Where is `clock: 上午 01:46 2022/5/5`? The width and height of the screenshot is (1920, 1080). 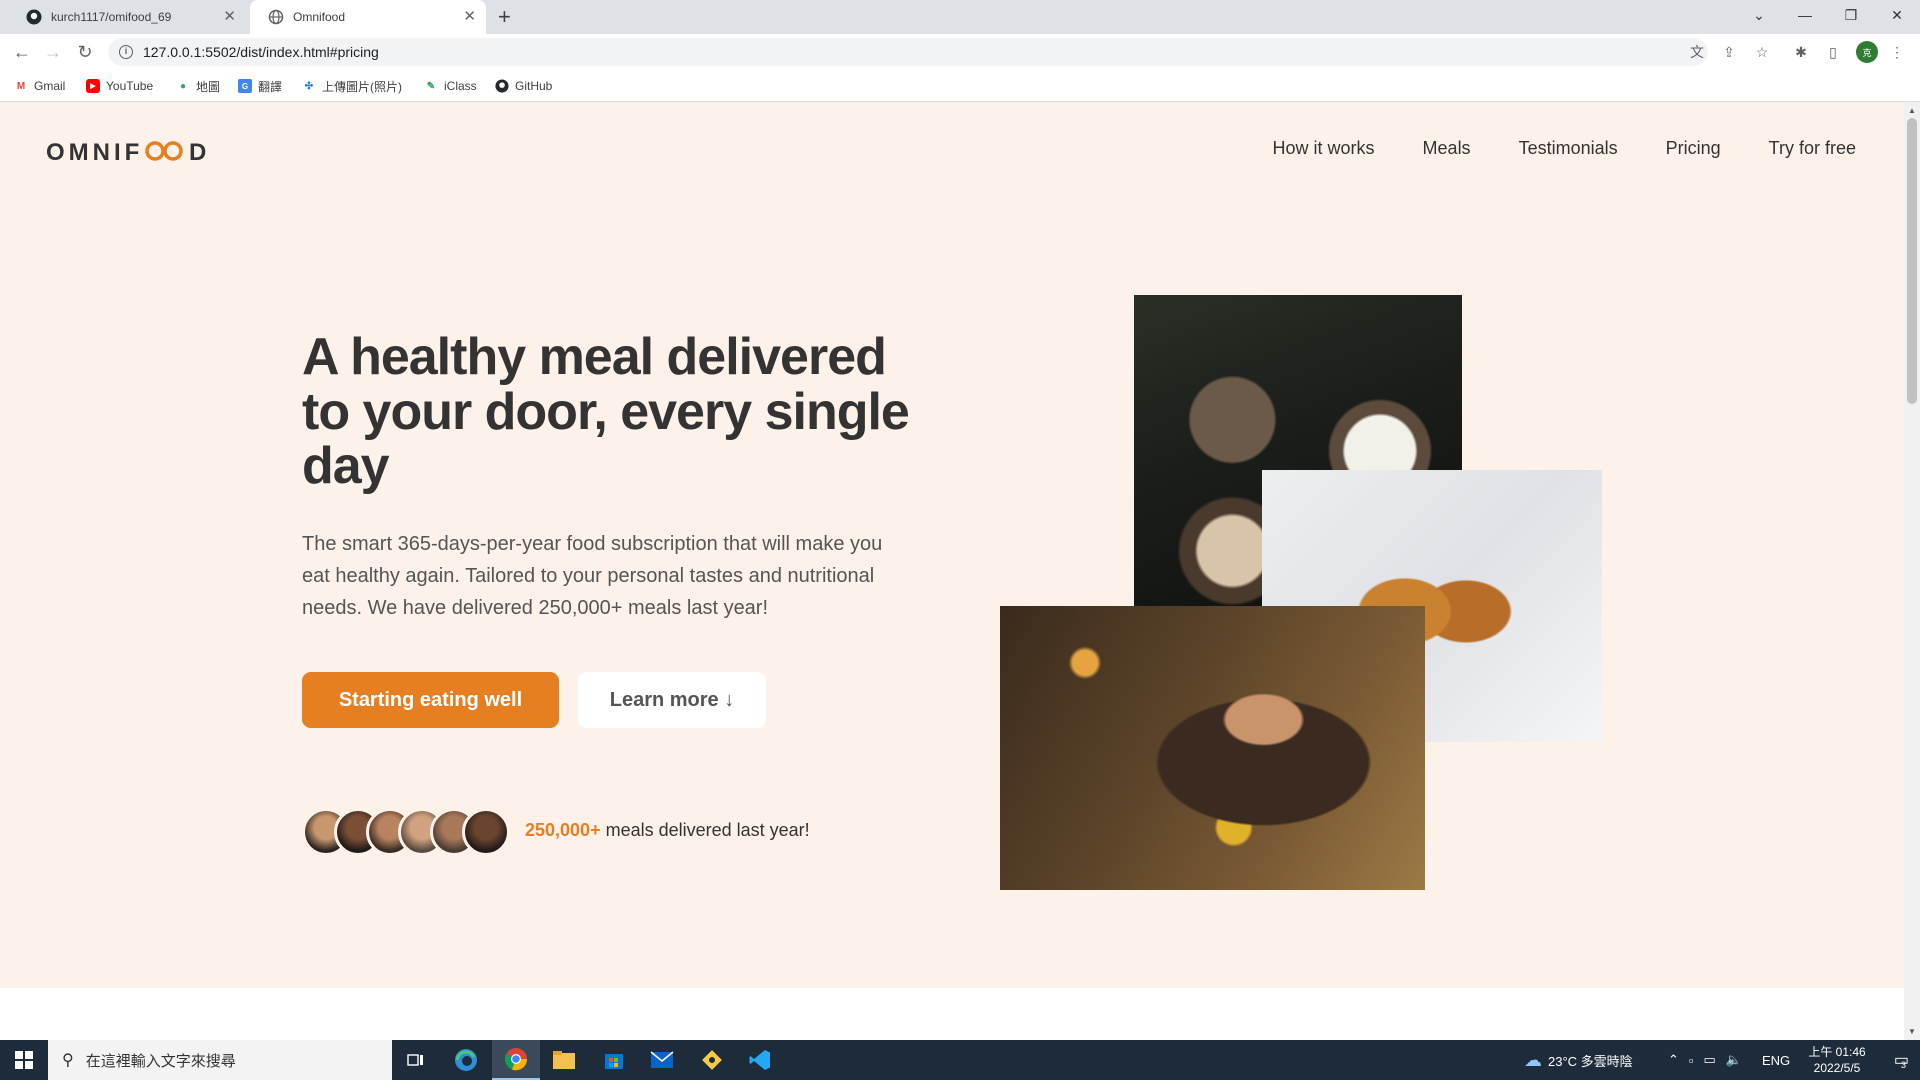
clock: 上午 01:46 2022/5/5 is located at coordinates (1837, 1060).